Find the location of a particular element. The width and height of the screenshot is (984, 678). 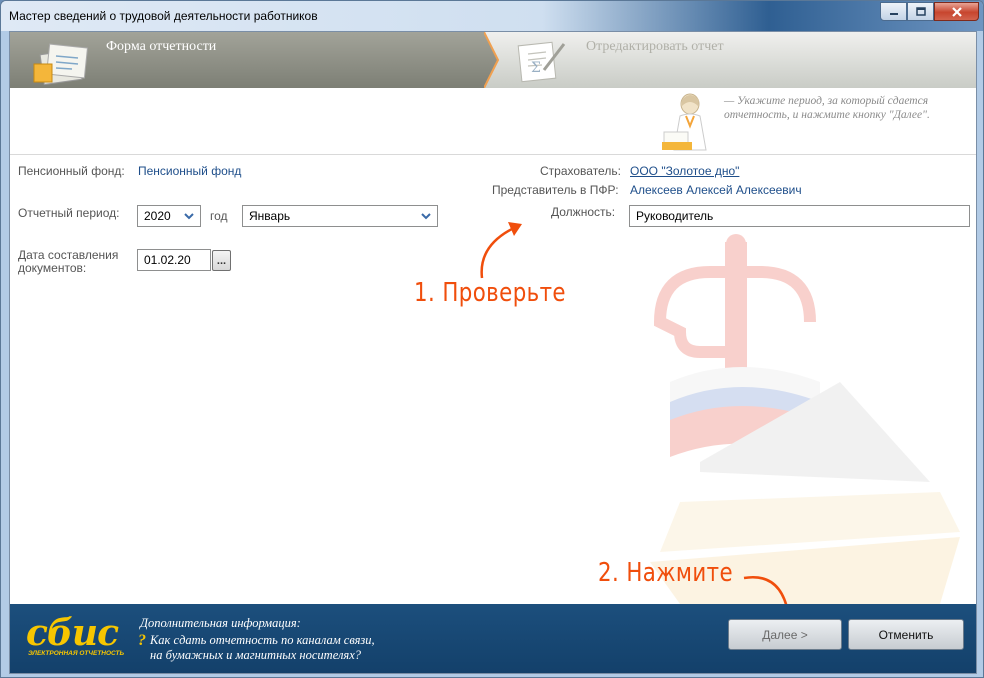

representative-label: Представитель в ПФР: is located at coordinates (555, 190).